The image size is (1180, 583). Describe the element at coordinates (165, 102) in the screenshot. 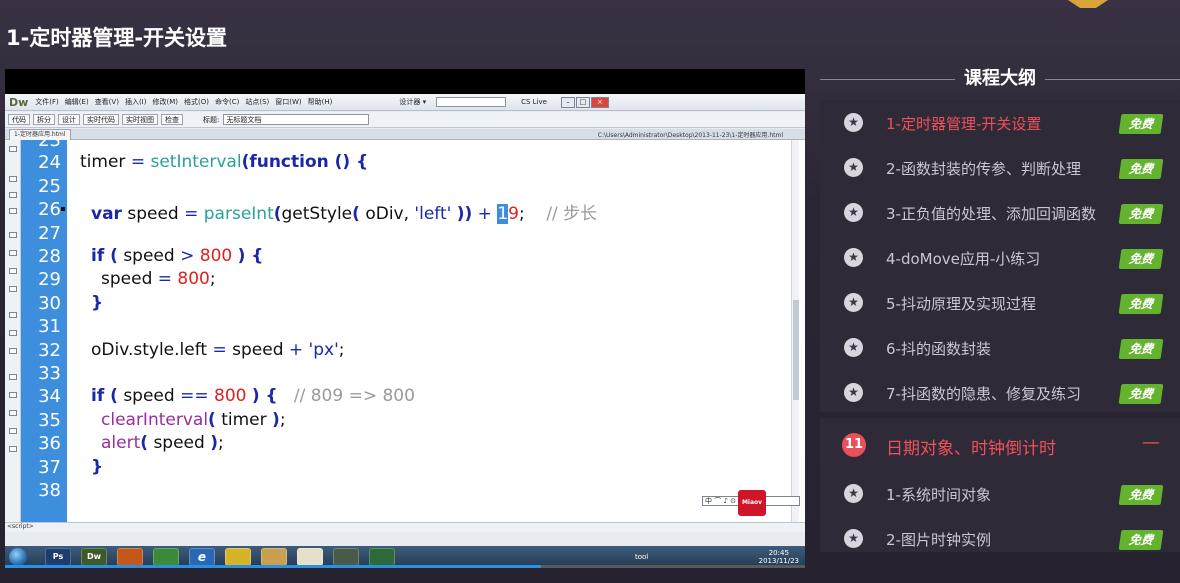

I see `menu-modify: 修改(M)` at that location.